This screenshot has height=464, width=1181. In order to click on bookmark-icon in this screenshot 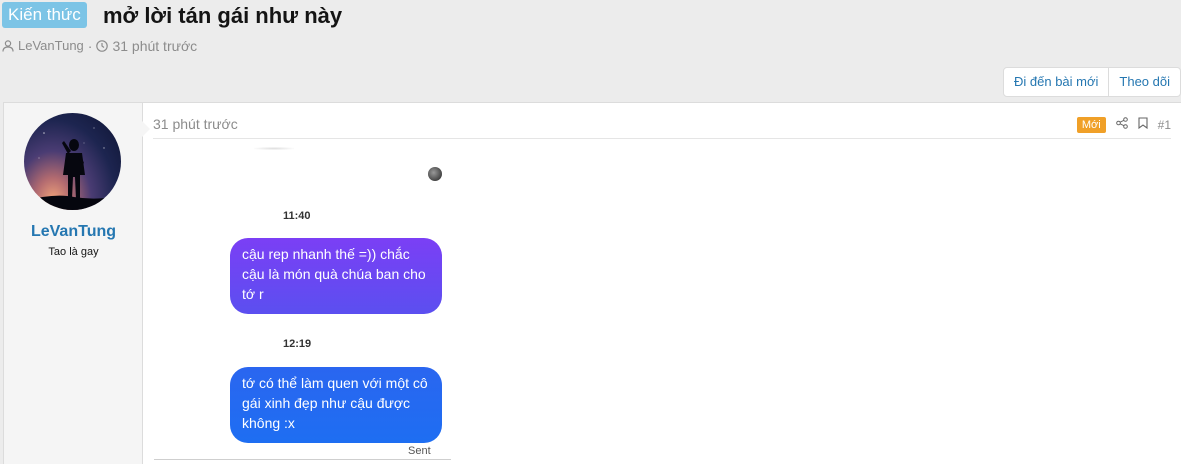, I will do `click(1143, 125)`.